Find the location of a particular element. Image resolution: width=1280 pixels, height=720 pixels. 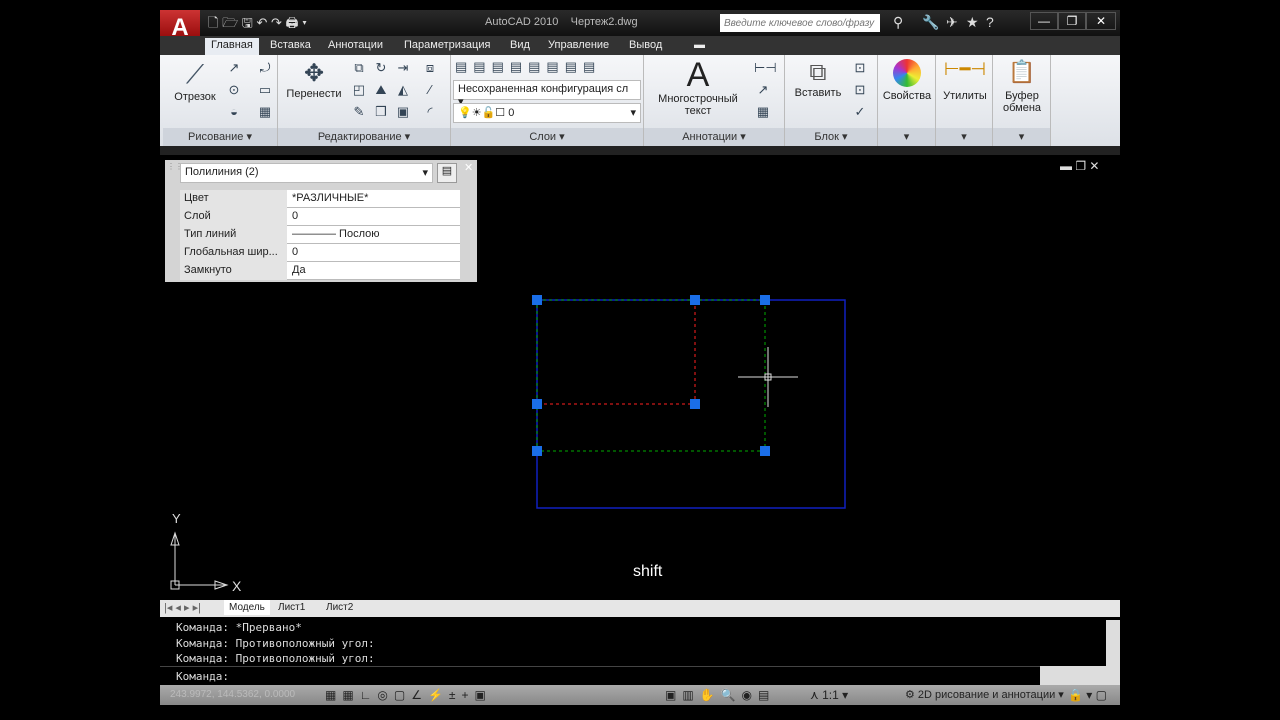

modify-label: Редактирование is located at coordinates (359, 137).